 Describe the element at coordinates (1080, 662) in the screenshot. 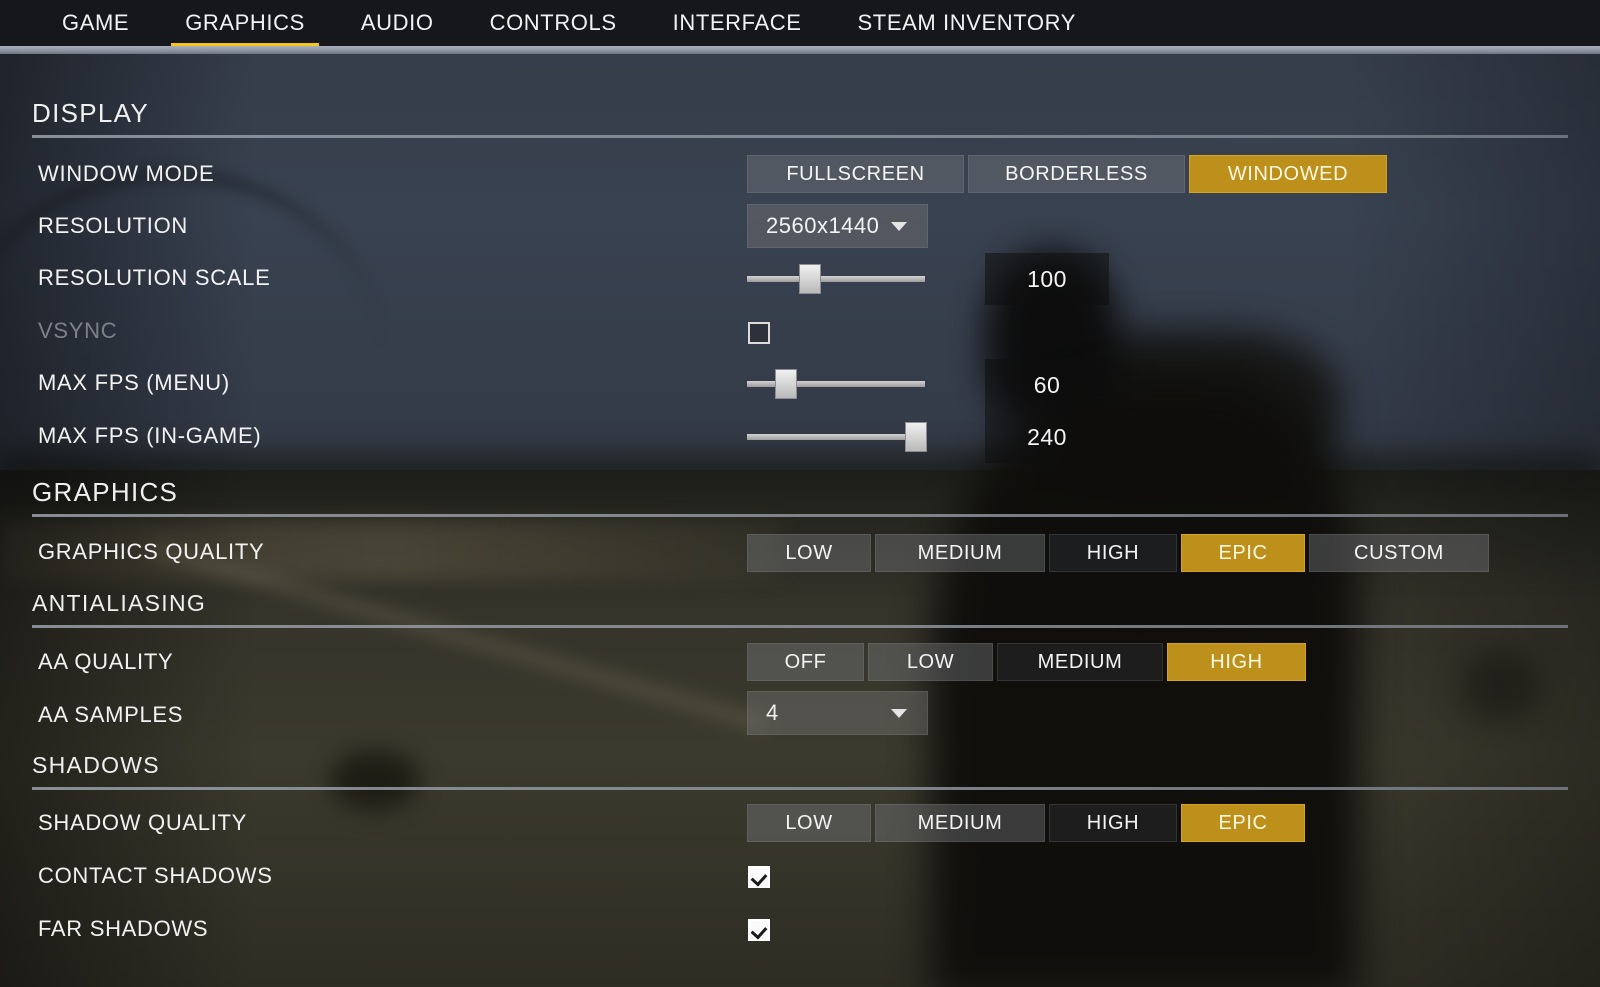

I see `aa-quality-option-medium: MEDIUM` at that location.